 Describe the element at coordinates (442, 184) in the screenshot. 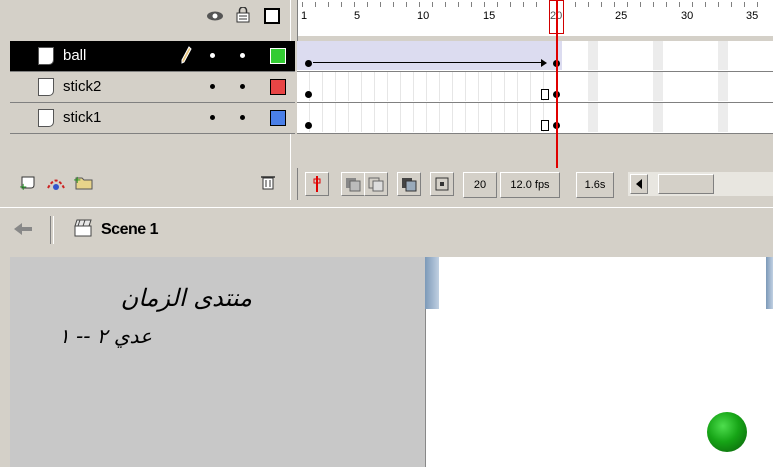

I see `modify-onion-markers-button` at that location.